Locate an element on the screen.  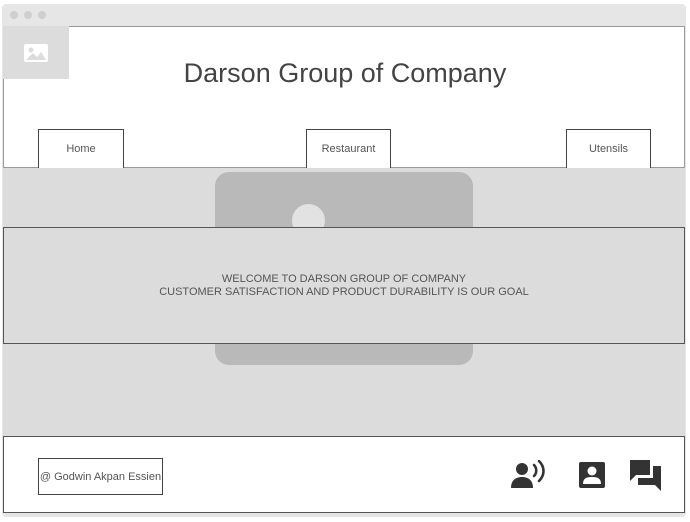
welcome-text: WELCOME TO DARSON GROUP OF COMPANY is located at coordinates (344, 278).